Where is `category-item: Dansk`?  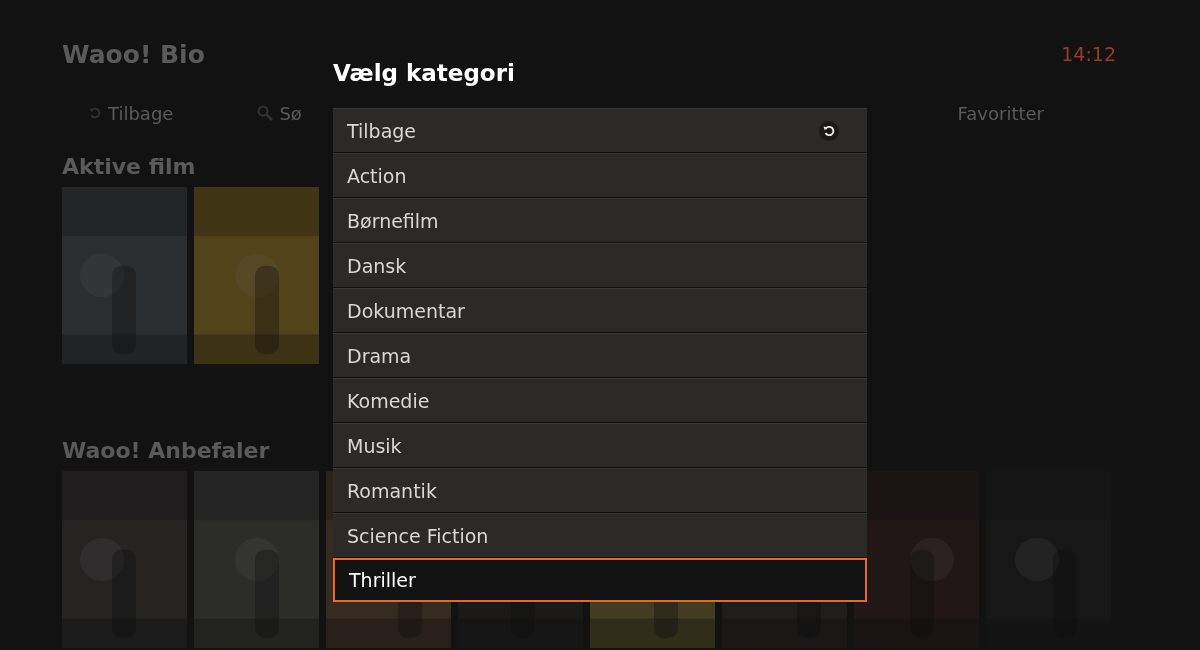 category-item: Dansk is located at coordinates (600, 265).